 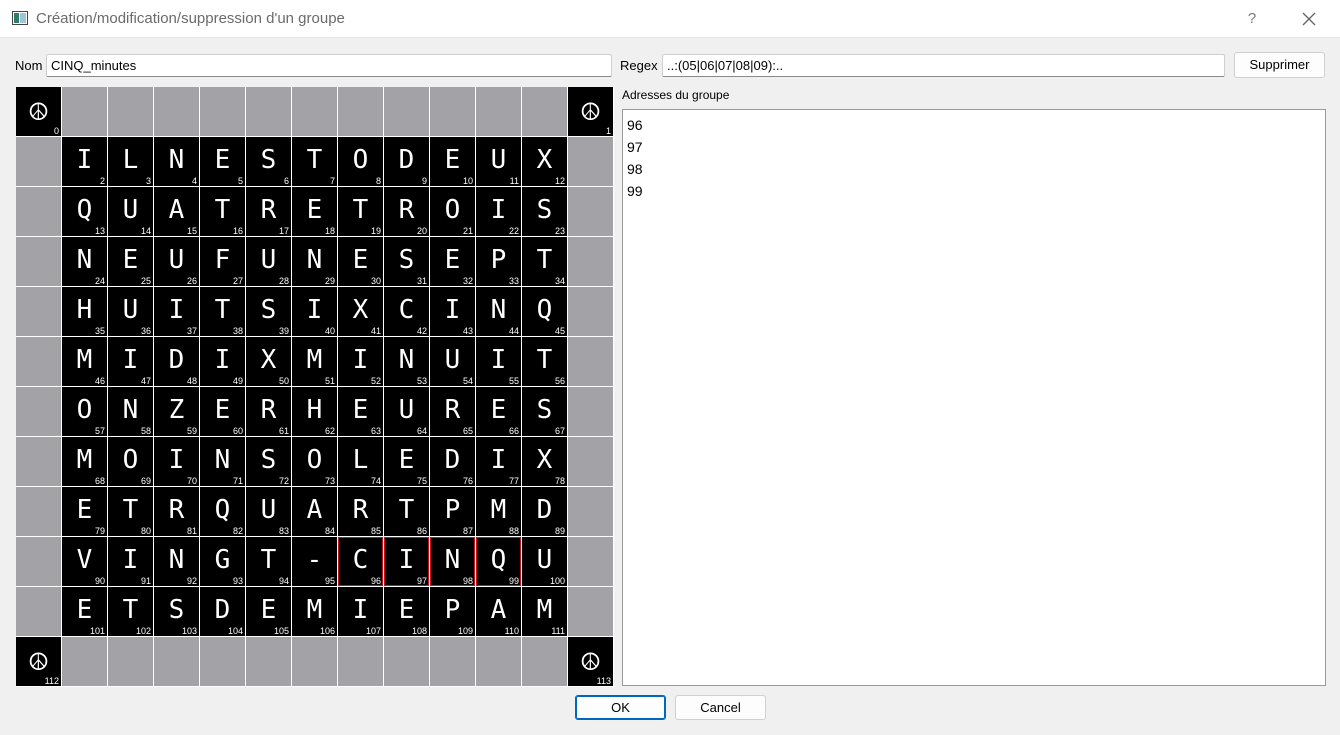 What do you see at coordinates (84, 611) in the screenshot?
I see `letter-cell: E 101` at bounding box center [84, 611].